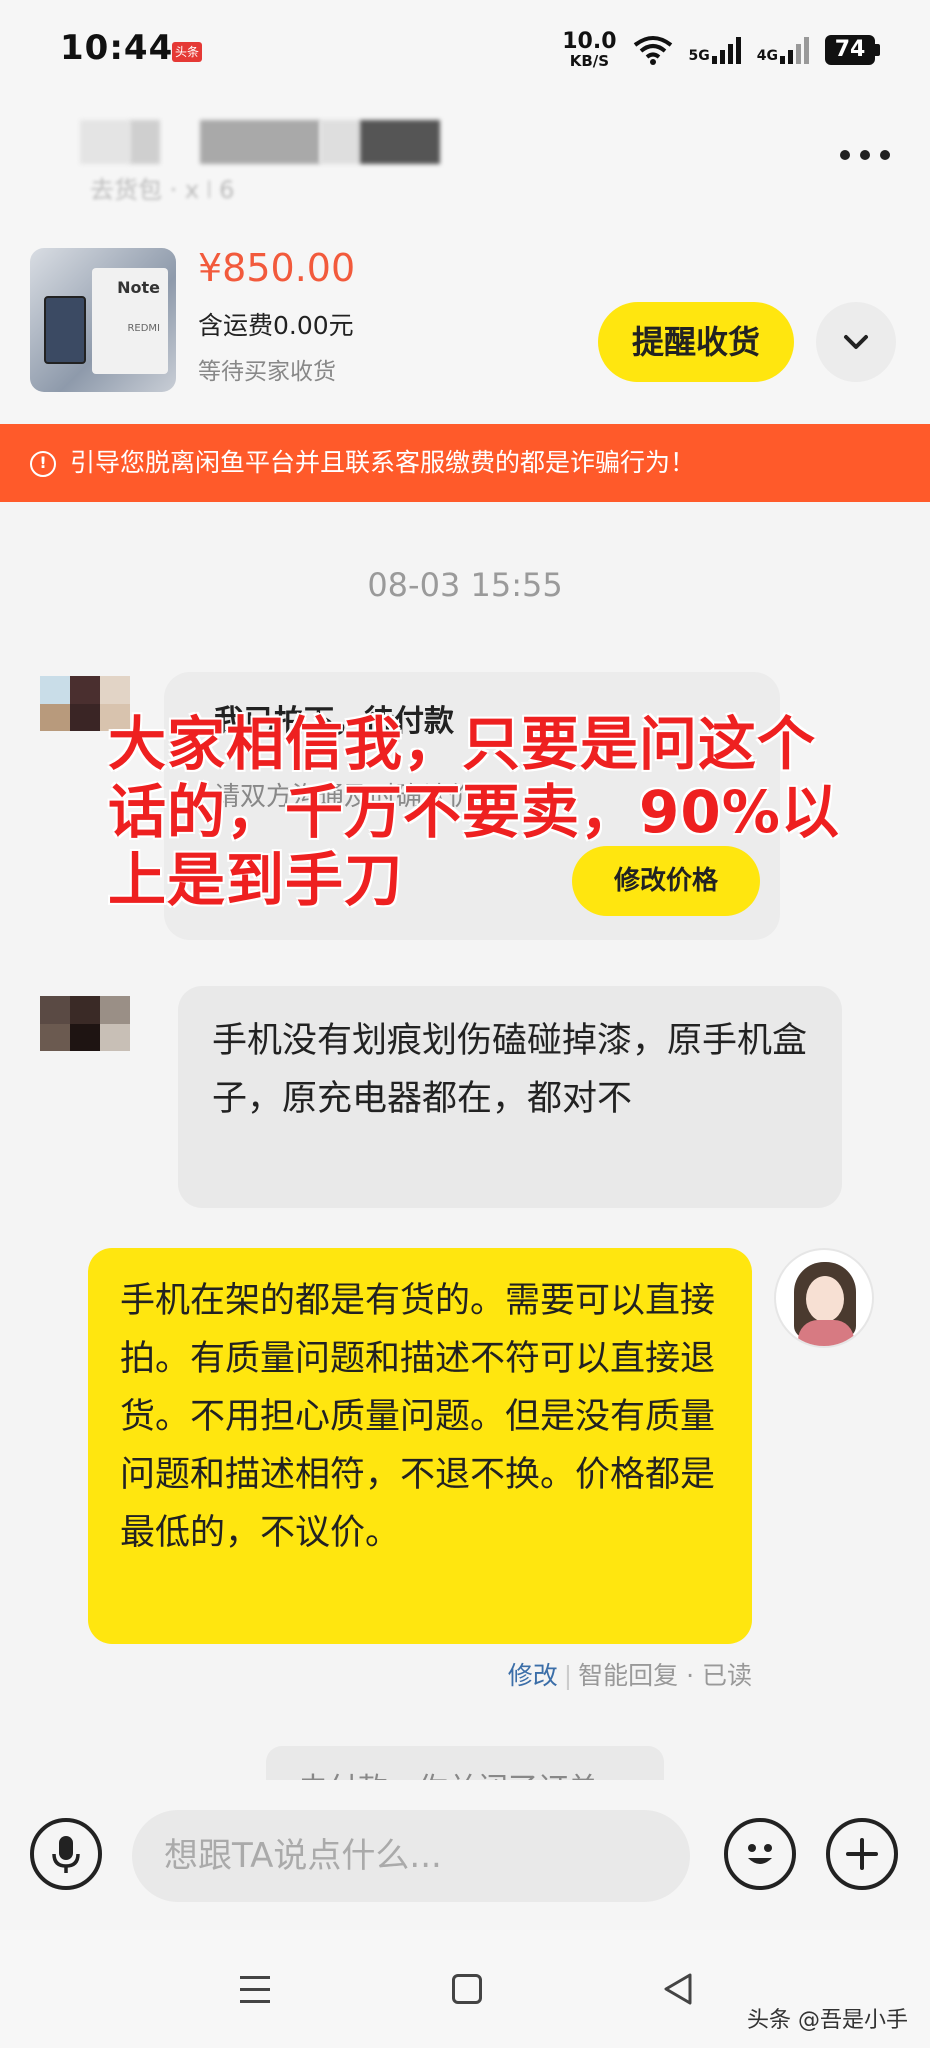 The width and height of the screenshot is (930, 2048). Describe the element at coordinates (696, 342) in the screenshot. I see `remind-receipt-button: 提醒收货` at that location.